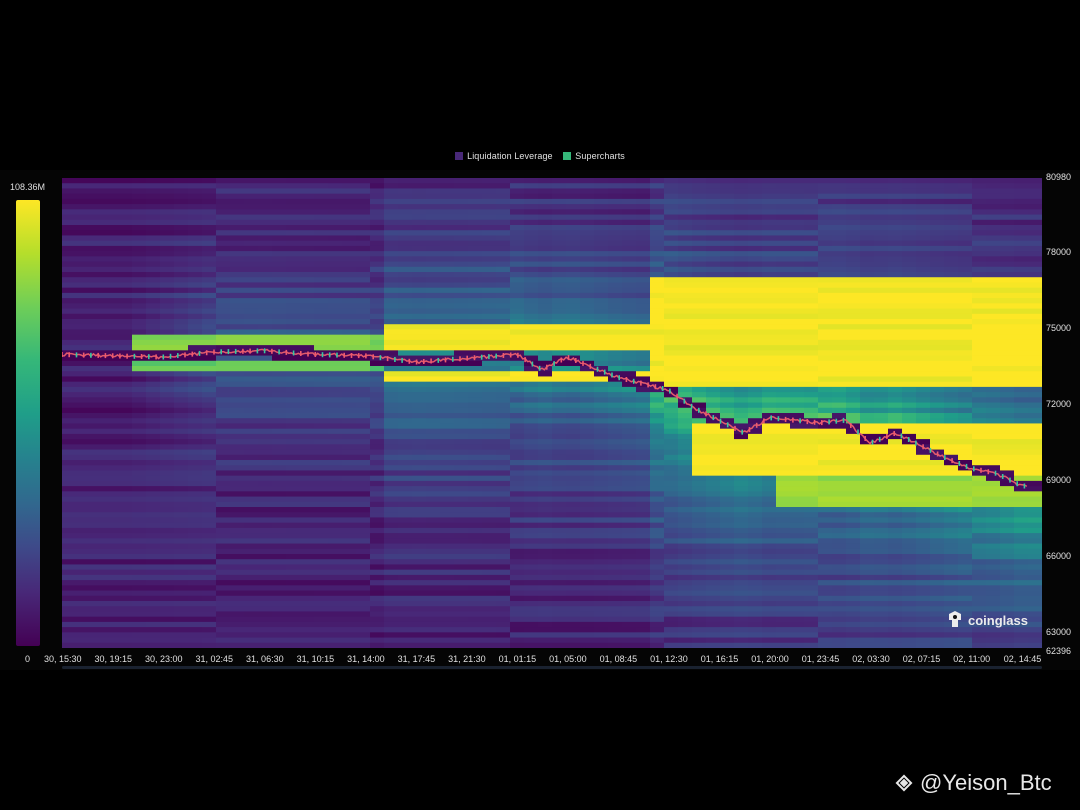 The height and width of the screenshot is (810, 1080). I want to click on legend-item-supercharts: Supercharts, so click(594, 156).